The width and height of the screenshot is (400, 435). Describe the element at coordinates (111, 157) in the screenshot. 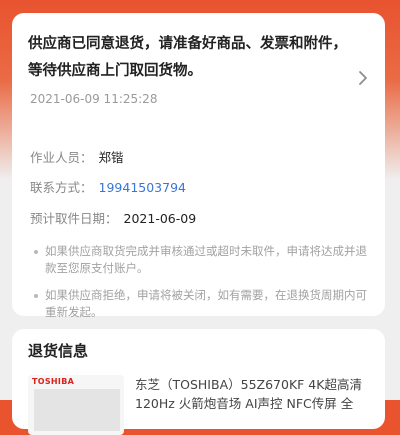

I see `worker-name: 郑锴` at that location.